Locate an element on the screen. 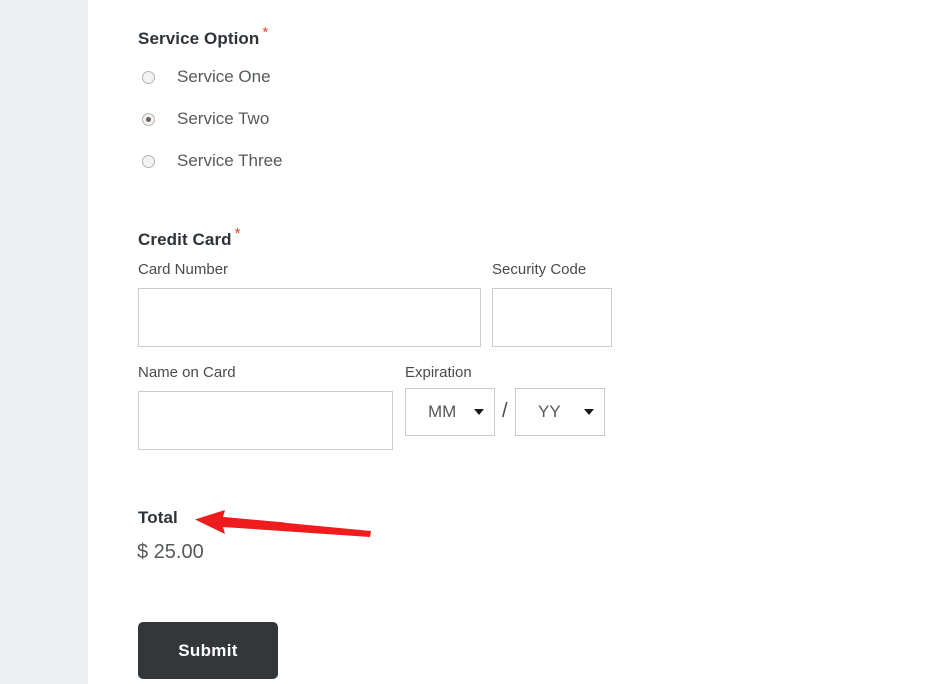  radio-option-service-one: Service One is located at coordinates (206, 77).